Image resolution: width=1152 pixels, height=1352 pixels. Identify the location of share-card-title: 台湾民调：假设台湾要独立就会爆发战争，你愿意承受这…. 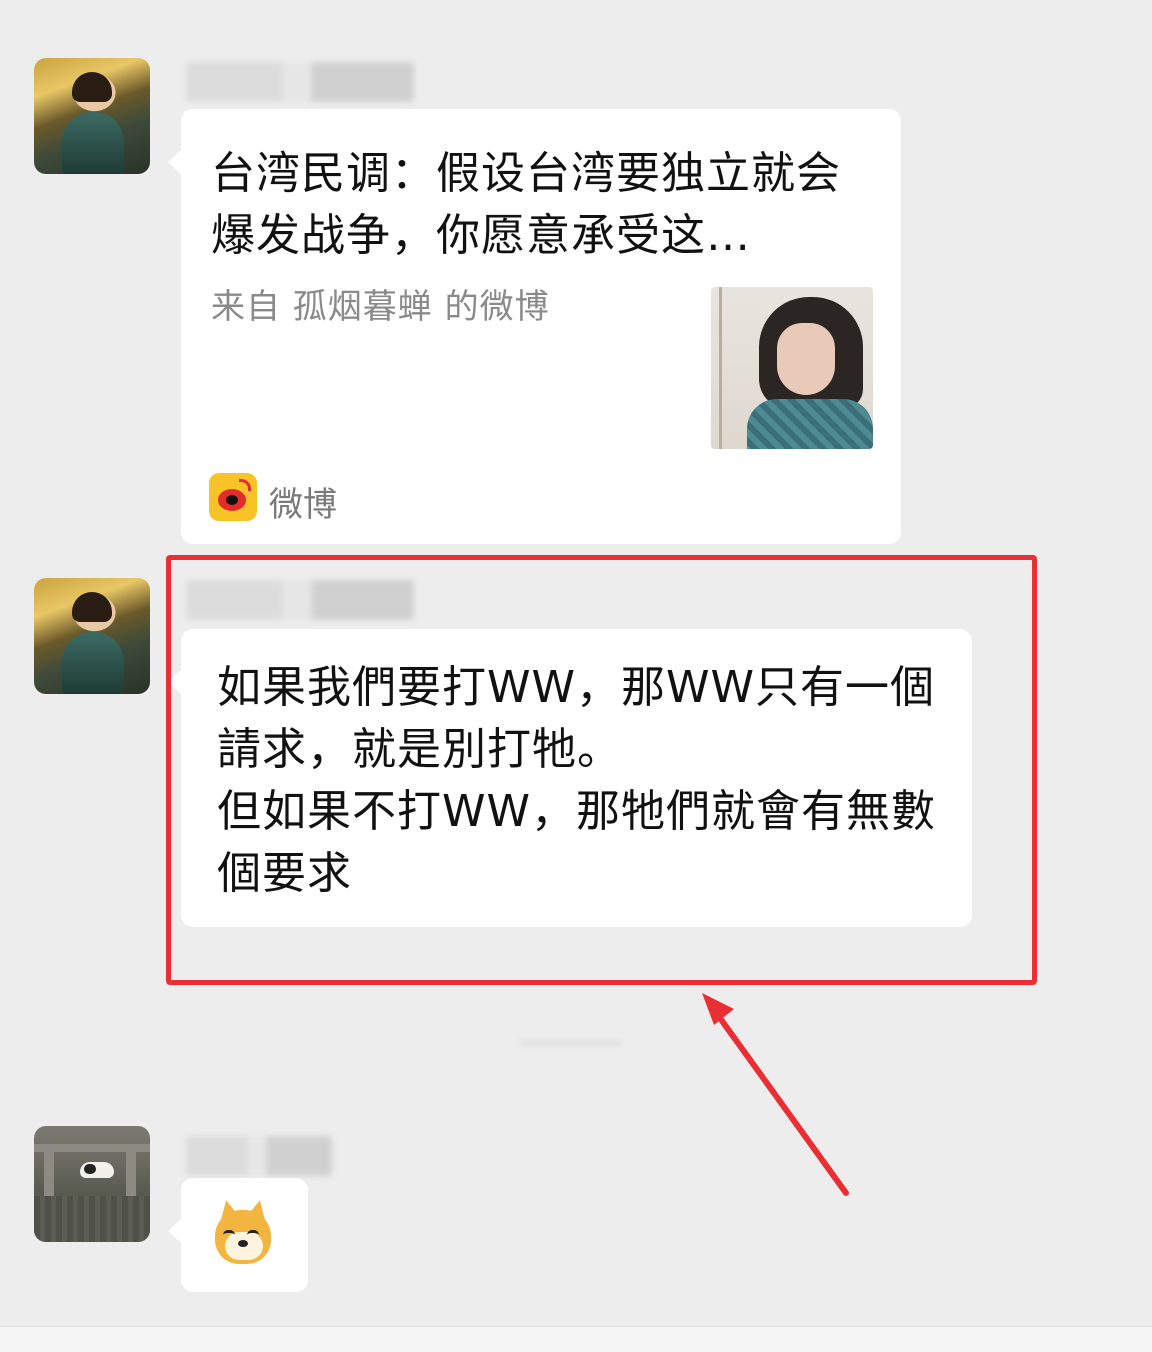
(526, 204).